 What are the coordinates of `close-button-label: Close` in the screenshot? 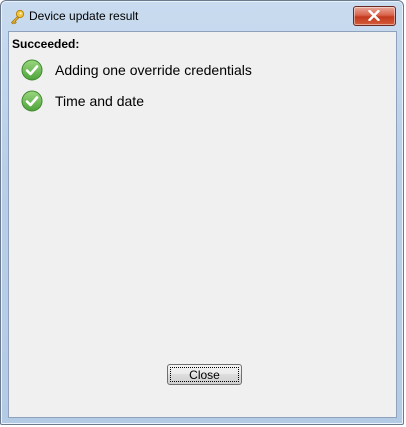 It's located at (204, 374).